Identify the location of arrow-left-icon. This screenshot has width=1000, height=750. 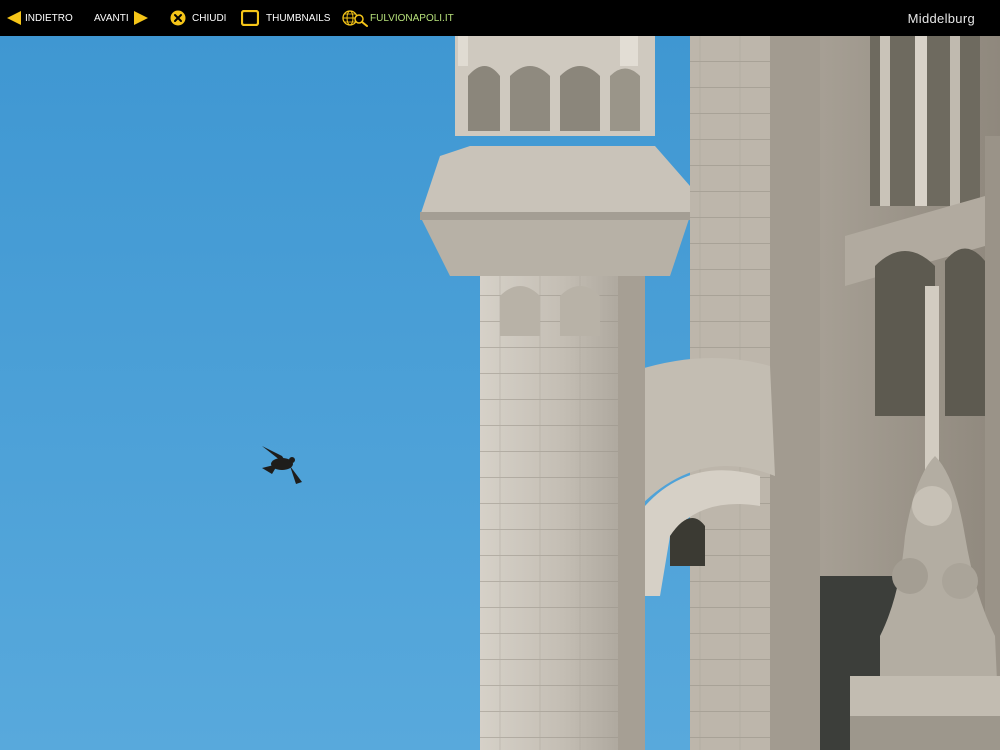
(14, 18).